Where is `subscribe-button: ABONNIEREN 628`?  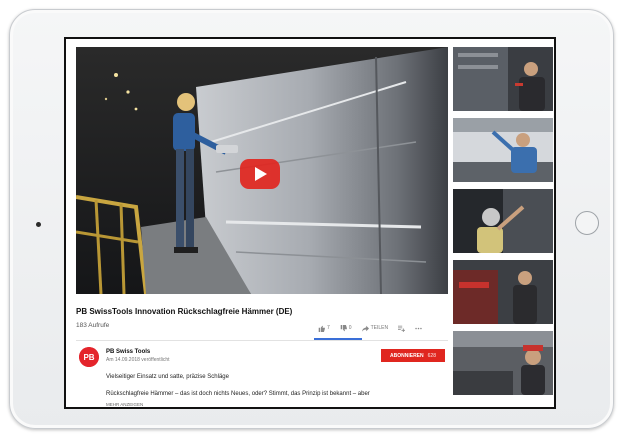
subscribe-button: ABONNIEREN 628 is located at coordinates (413, 355).